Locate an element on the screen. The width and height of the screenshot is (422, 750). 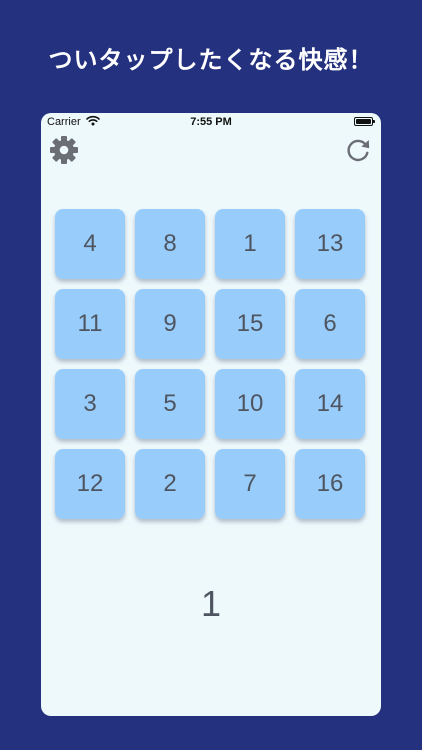
number-tile: 1 is located at coordinates (250, 244).